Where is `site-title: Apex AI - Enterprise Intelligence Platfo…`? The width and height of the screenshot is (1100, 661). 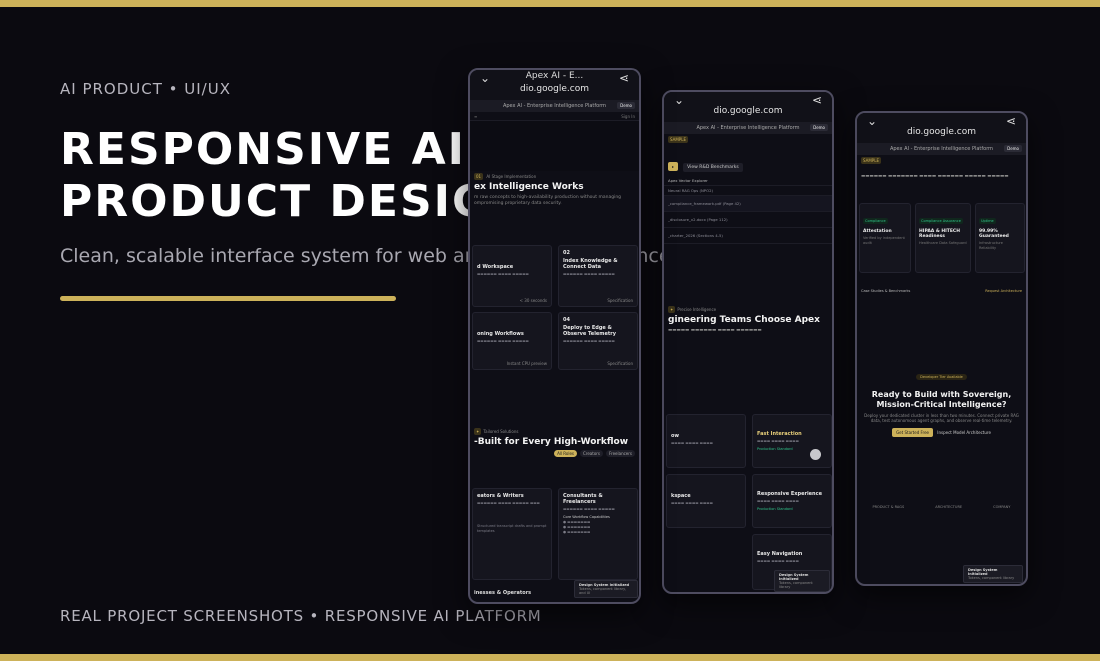 site-title: Apex AI - Enterprise Intelligence Platfo… is located at coordinates (554, 106).